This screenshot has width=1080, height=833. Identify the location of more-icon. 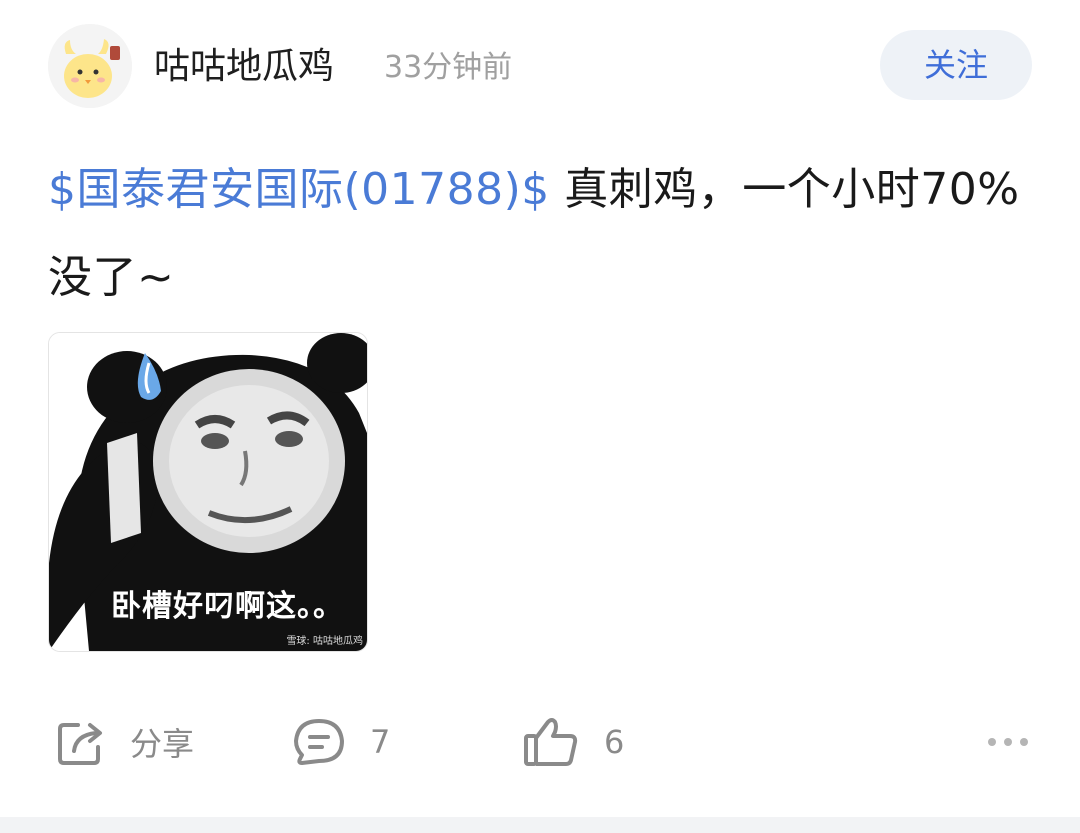
(1008, 742).